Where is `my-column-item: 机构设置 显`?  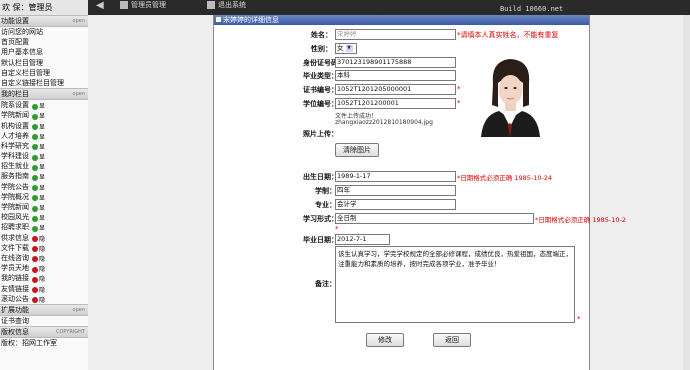
my-column-item: 机构设置 显 is located at coordinates (44, 126).